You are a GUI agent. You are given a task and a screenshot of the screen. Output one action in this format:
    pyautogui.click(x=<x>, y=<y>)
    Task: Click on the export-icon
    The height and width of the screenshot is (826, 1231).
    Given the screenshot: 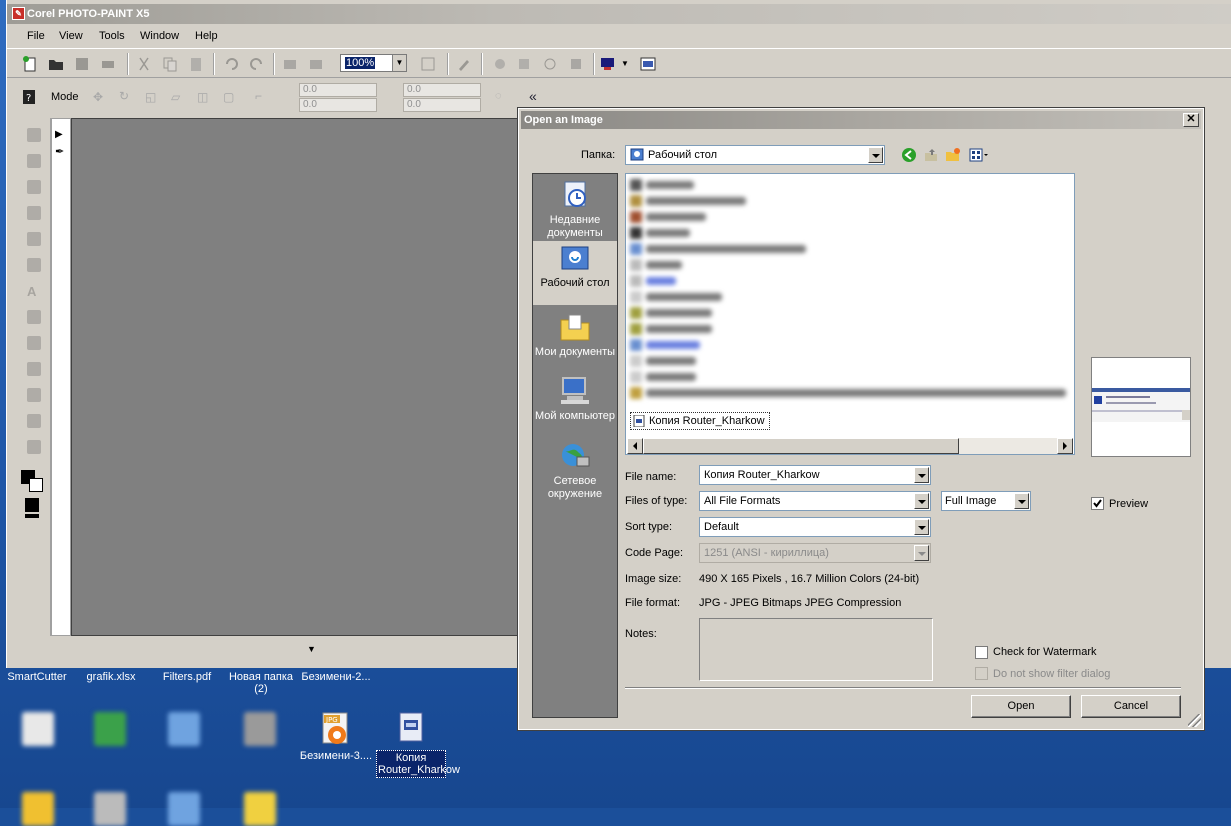 What is the action you would take?
    pyautogui.click(x=316, y=64)
    